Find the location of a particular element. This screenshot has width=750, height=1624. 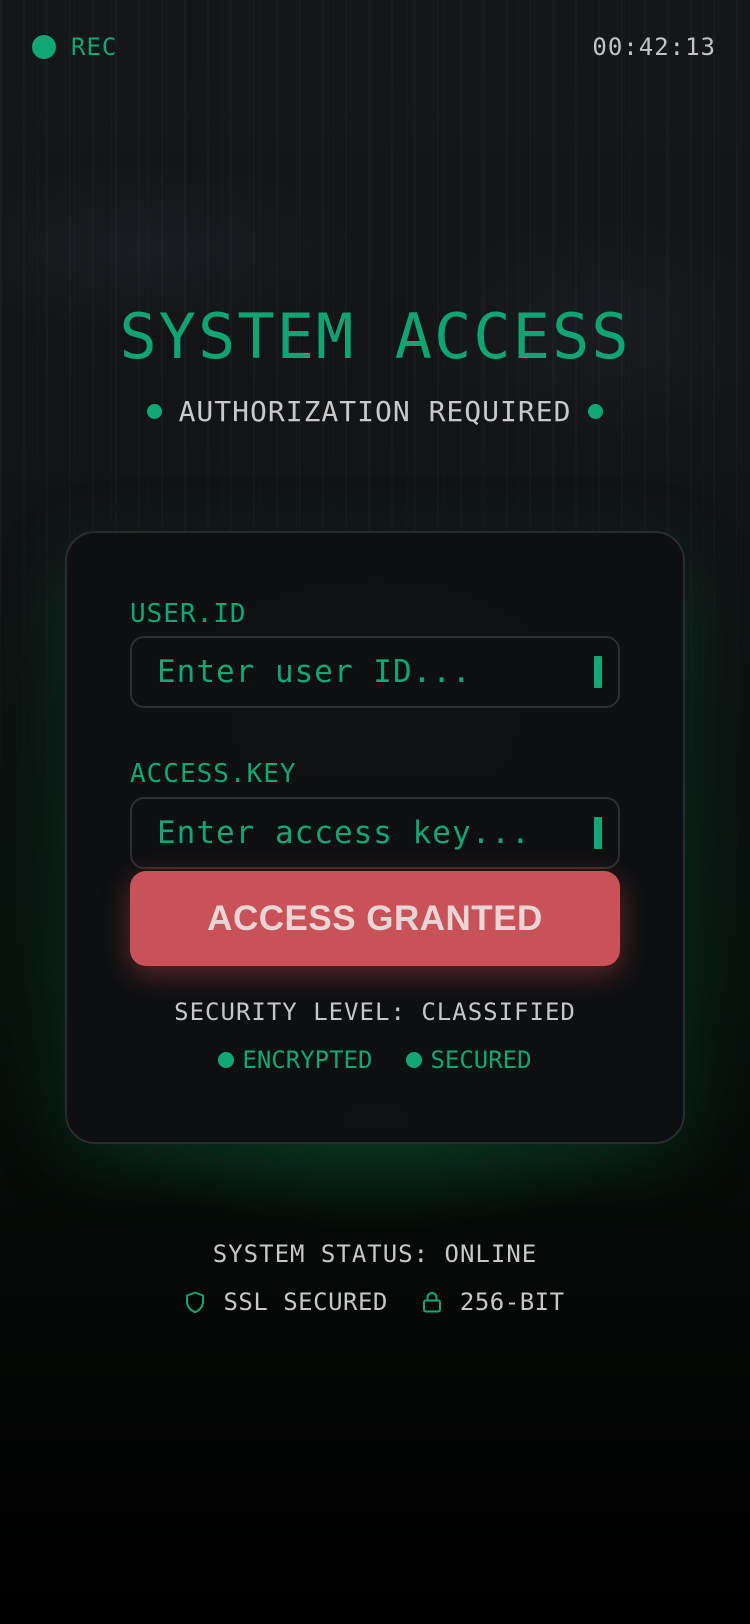

session-timer: 00:42:13 is located at coordinates (654, 47).